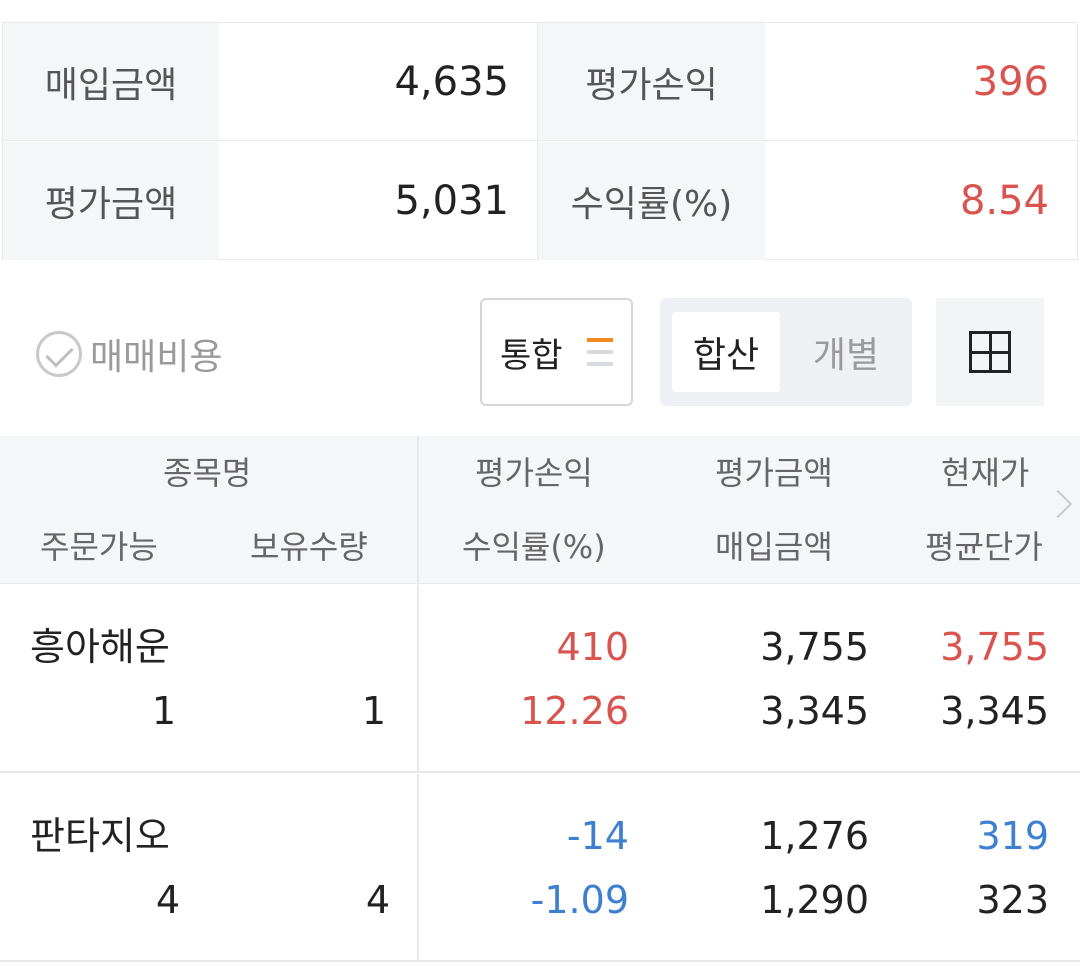  Describe the element at coordinates (774, 547) in the screenshot. I see `header-purchase-amount: 매입금액` at that location.